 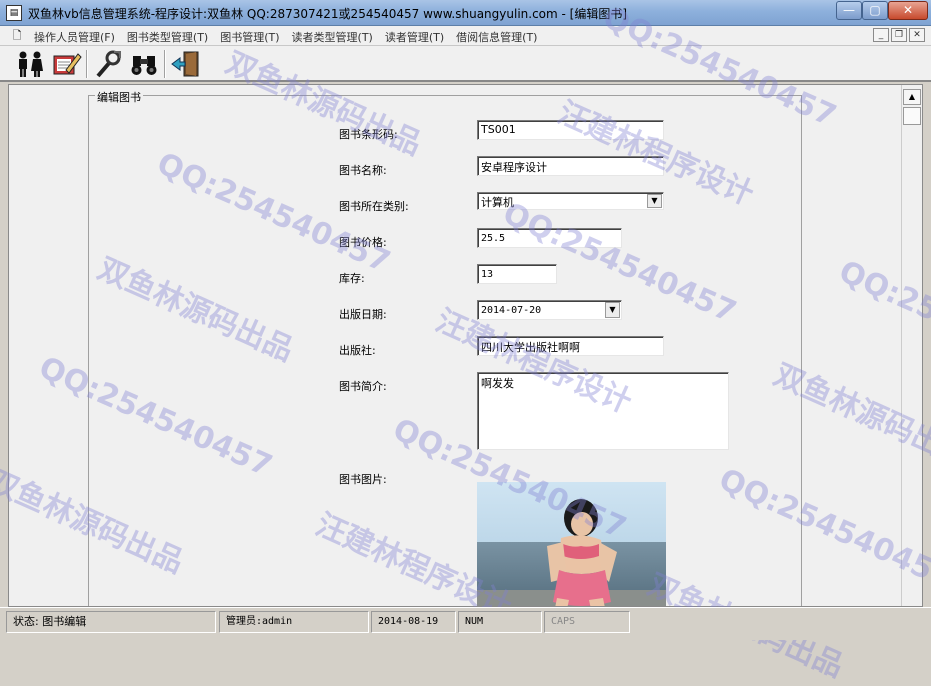 What do you see at coordinates (111, 622) in the screenshot?
I see `status-state: 状态: 图书编辑` at bounding box center [111, 622].